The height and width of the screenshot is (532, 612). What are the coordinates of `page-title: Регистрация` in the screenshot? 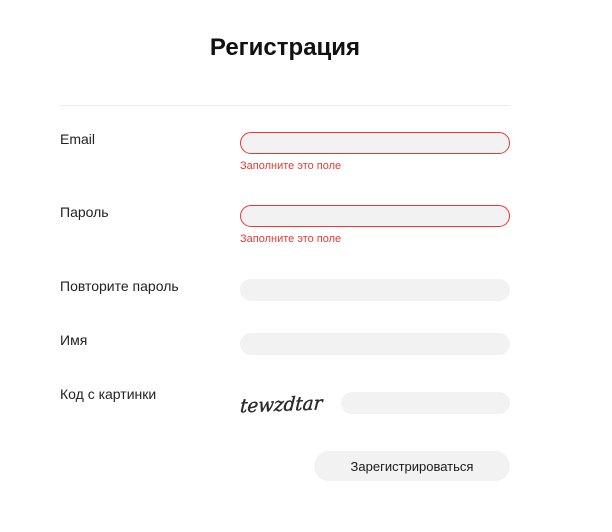 It's located at (285, 47).